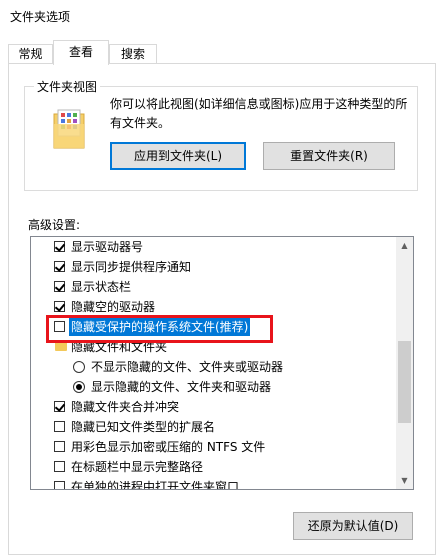  What do you see at coordinates (159, 329) in the screenshot?
I see `red-highlight-annotation` at bounding box center [159, 329].